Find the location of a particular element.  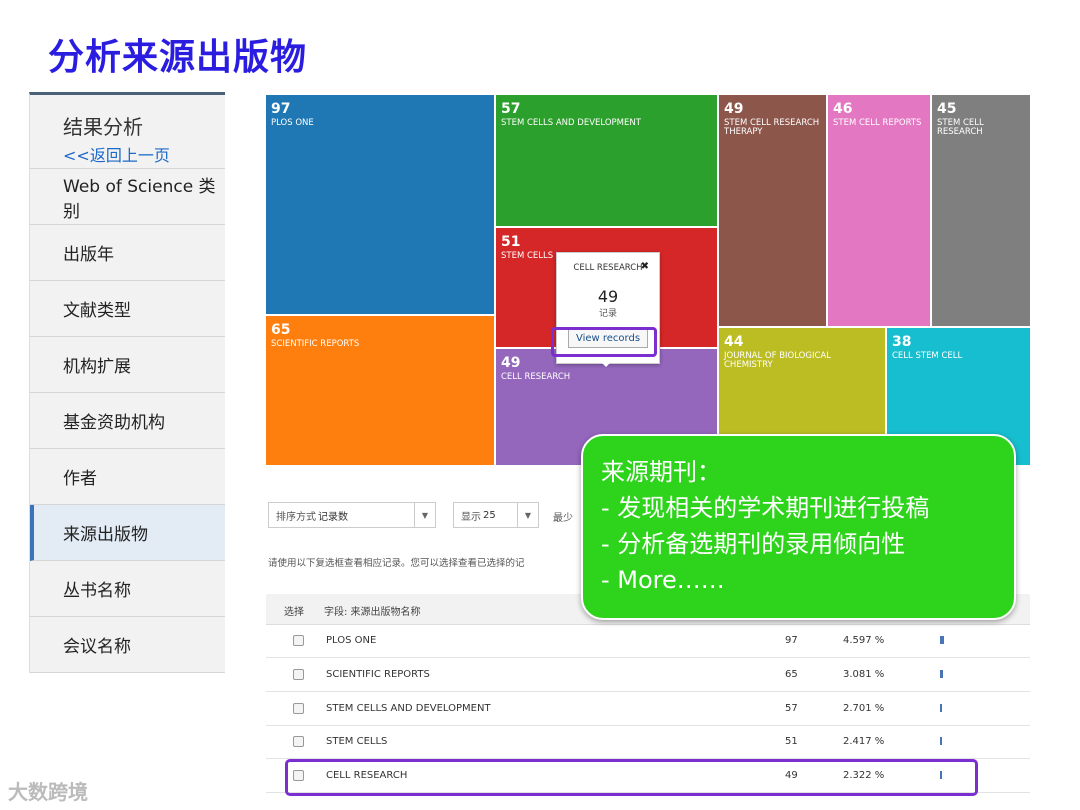

show-count-select: 显示 25 ▼ is located at coordinates (496, 515).